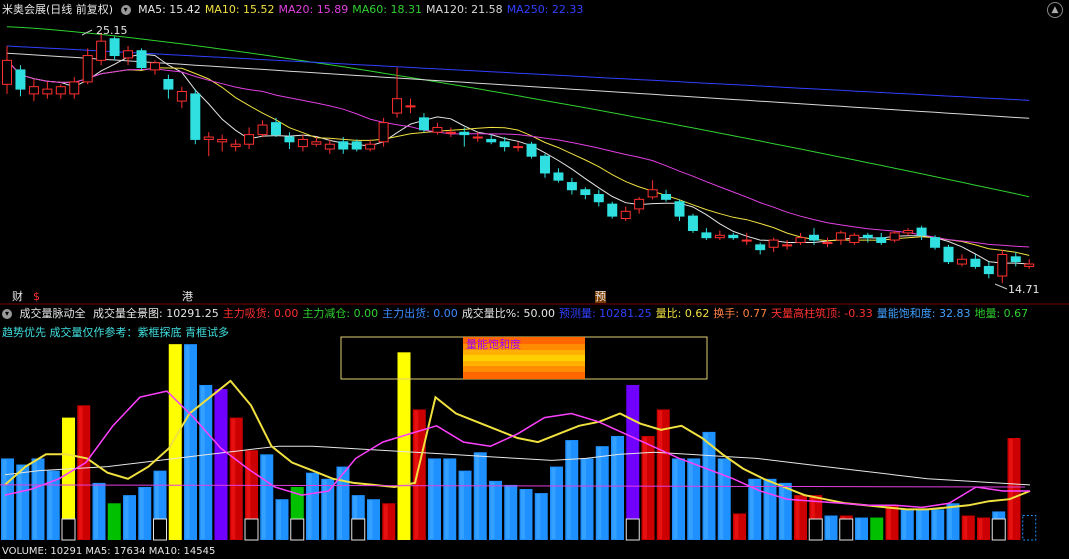  I want to click on saturation-box: 量能饱和度, so click(524, 358).